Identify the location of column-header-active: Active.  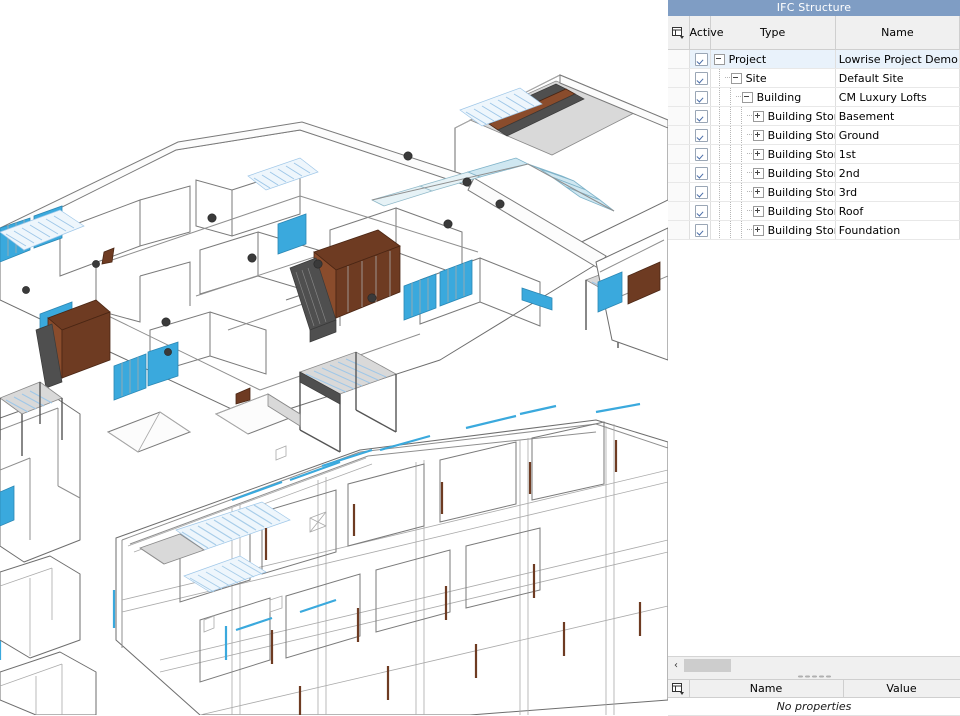
(706, 33).